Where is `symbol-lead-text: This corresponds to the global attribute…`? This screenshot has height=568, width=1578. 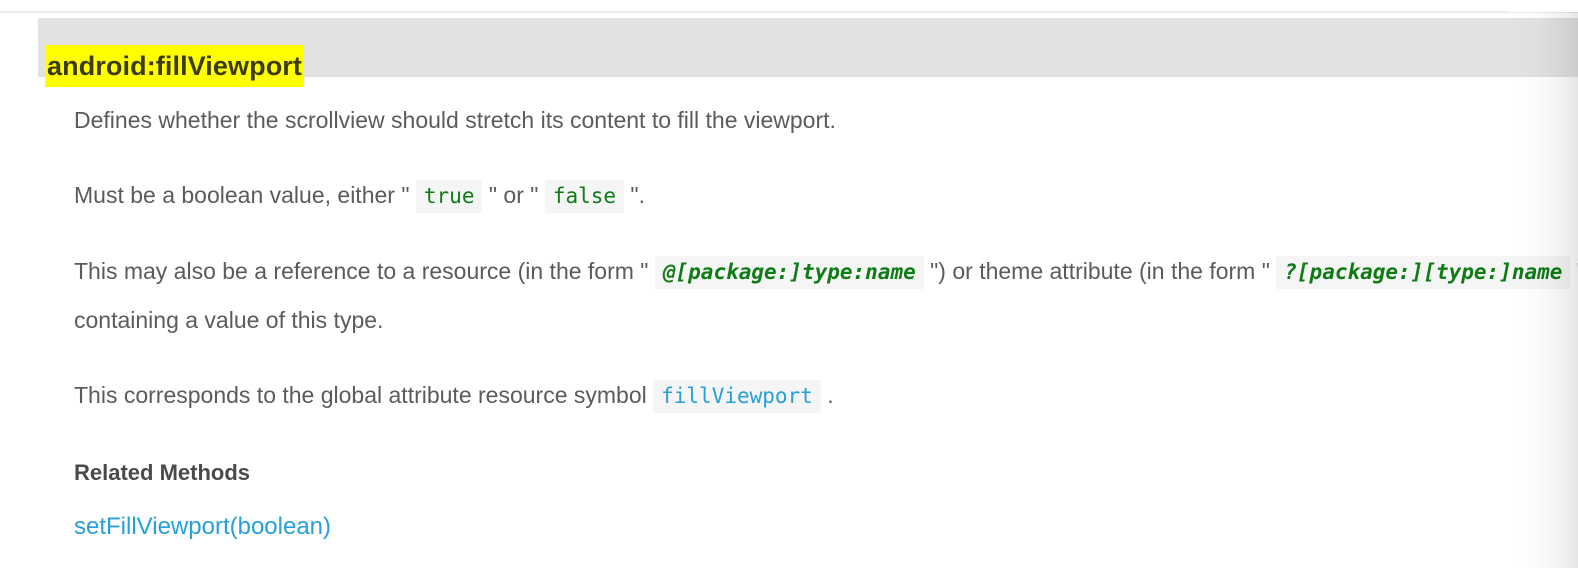
symbol-lead-text: This corresponds to the global attribute… is located at coordinates (364, 395).